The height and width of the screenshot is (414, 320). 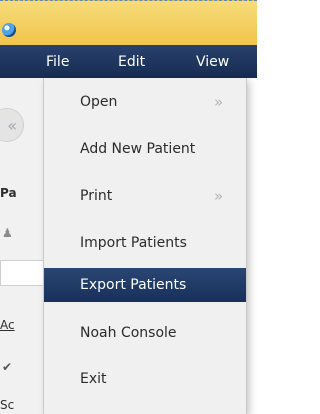 I want to click on menu-edit: Edit, so click(x=131, y=62).